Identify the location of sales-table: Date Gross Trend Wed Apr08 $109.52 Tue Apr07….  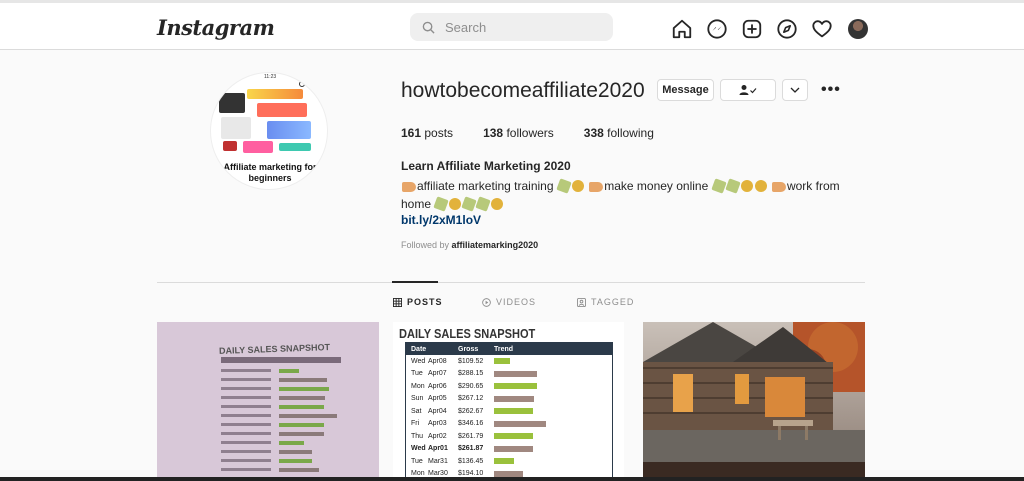
(509, 411).